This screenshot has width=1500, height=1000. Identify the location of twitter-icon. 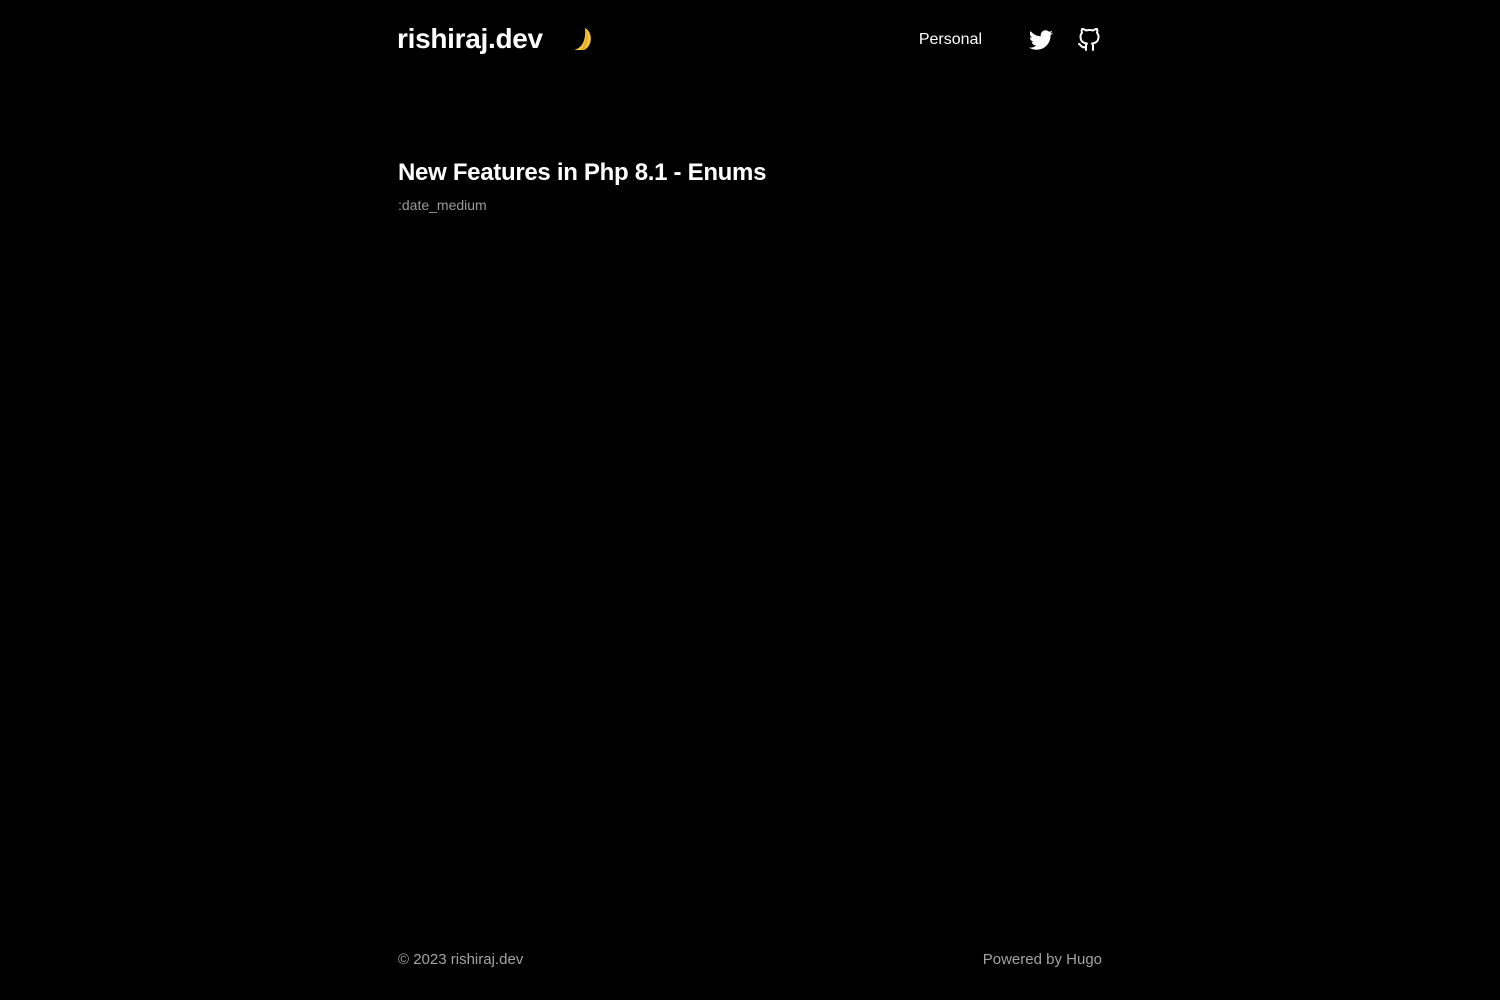
(1041, 40).